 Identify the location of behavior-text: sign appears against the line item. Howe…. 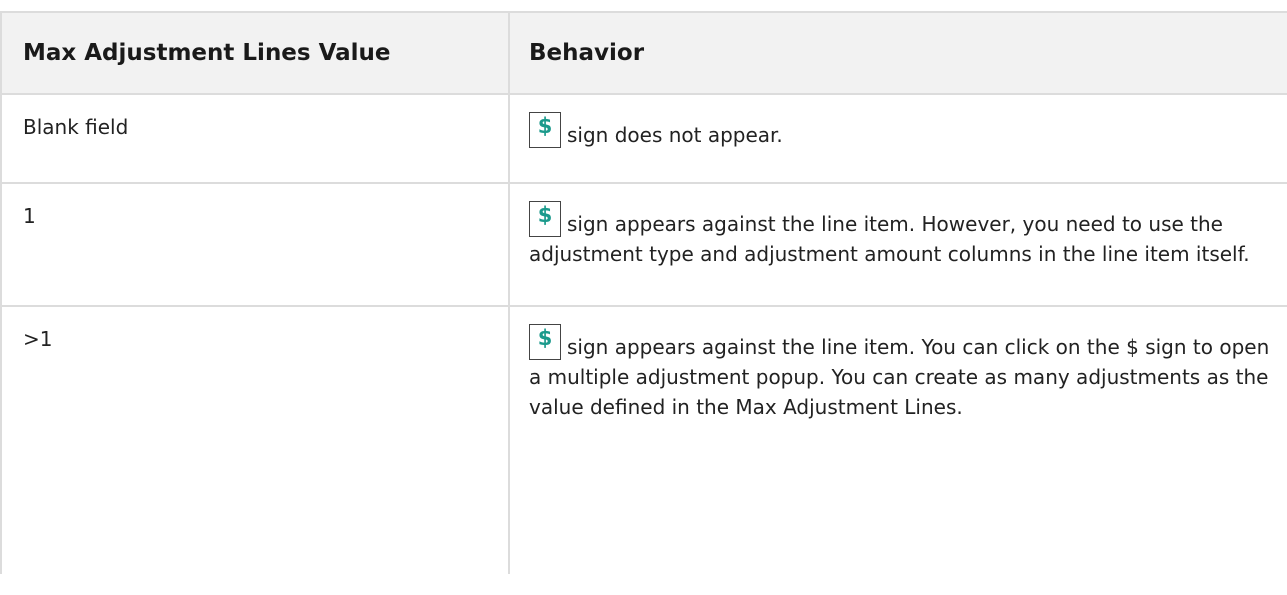
(889, 239).